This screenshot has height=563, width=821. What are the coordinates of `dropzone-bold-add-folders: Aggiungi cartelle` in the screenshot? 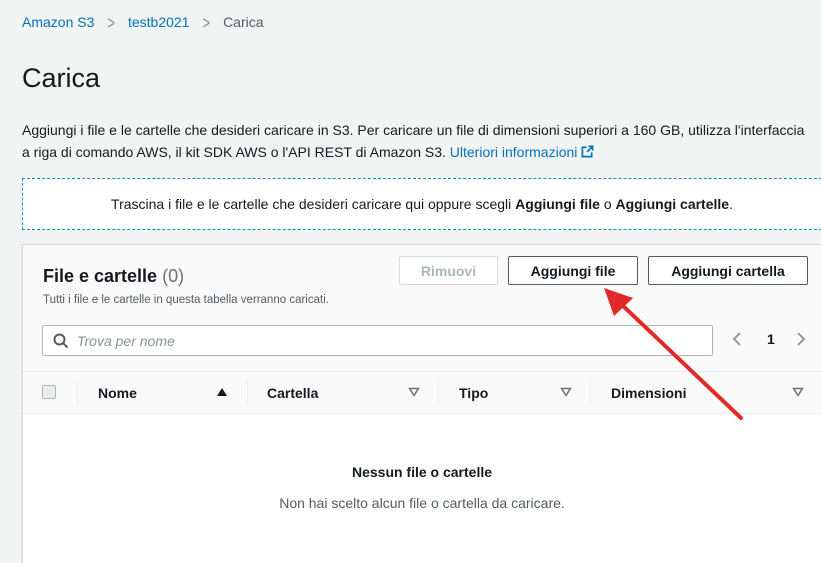 It's located at (672, 204).